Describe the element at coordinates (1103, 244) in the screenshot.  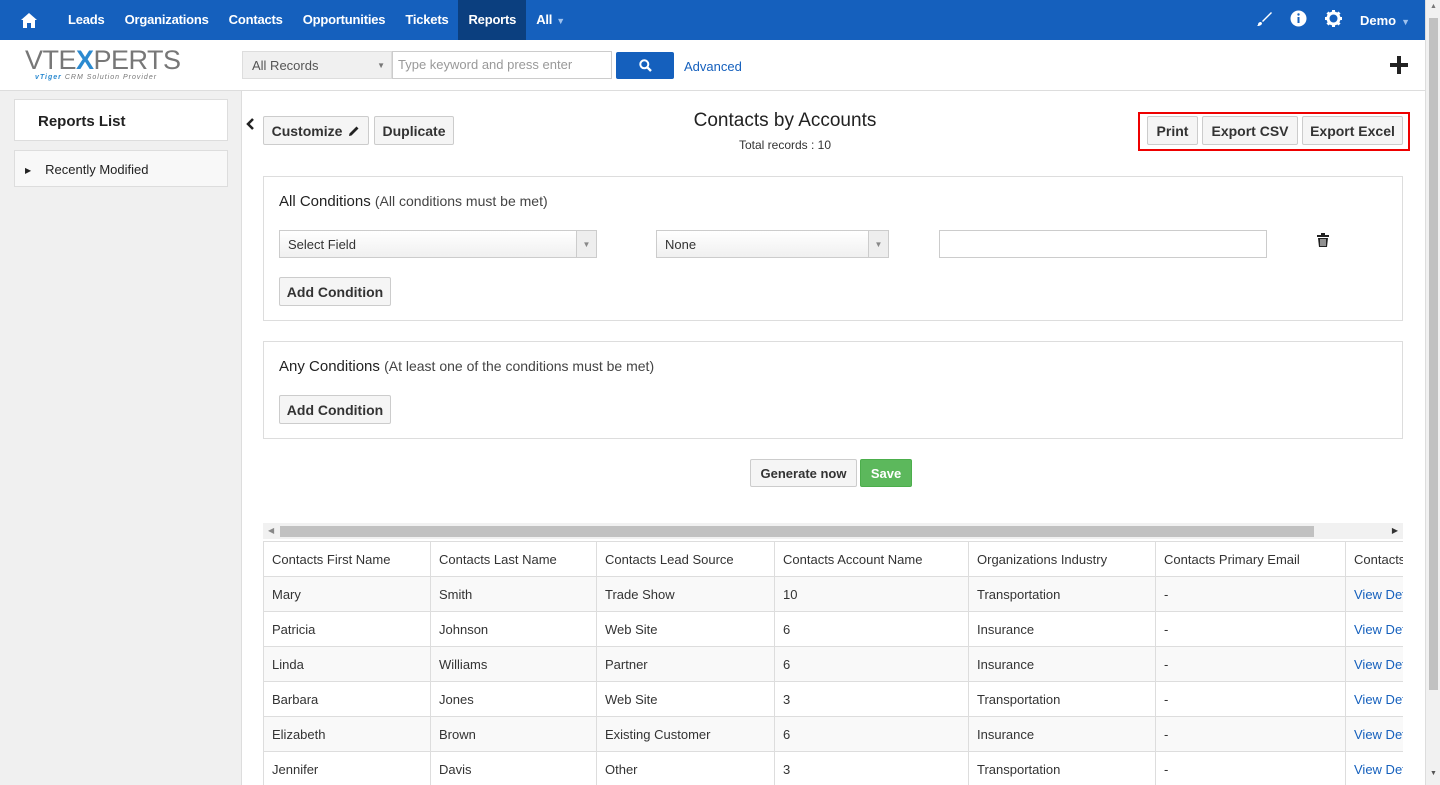
I see `condition-value-input` at that location.